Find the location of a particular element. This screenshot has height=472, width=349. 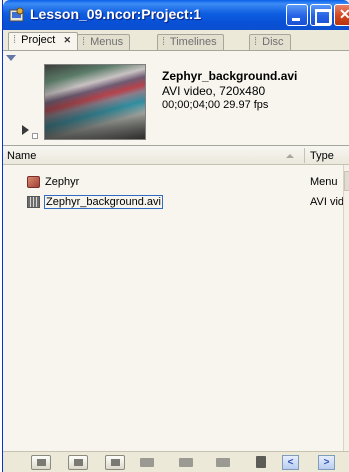

import-asset-icon is located at coordinates (186, 462).